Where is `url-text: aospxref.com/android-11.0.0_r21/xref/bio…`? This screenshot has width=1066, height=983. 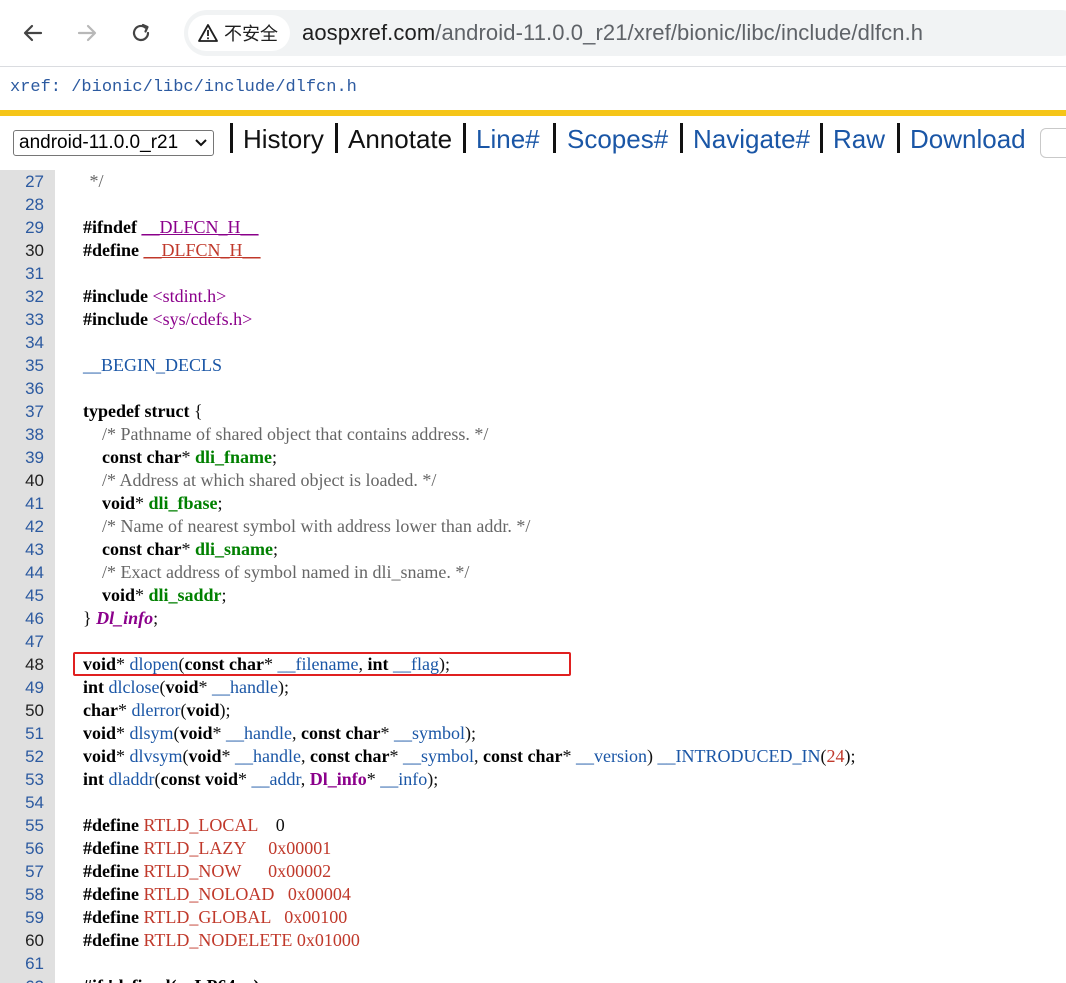
url-text: aospxref.com/android-11.0.0_r21/xref/bio… is located at coordinates (612, 33).